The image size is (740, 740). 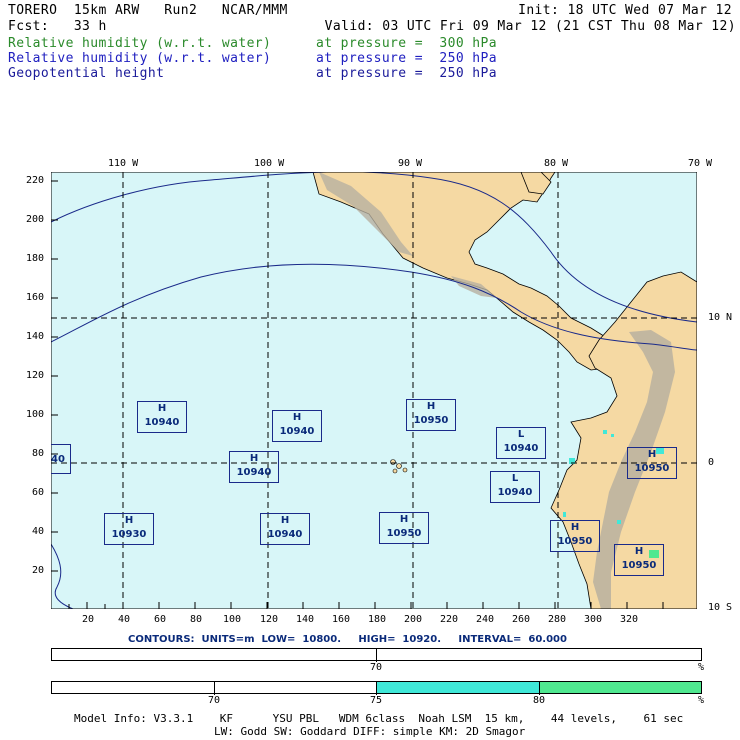 I want to click on y-tick: 60, so click(x=38, y=492).